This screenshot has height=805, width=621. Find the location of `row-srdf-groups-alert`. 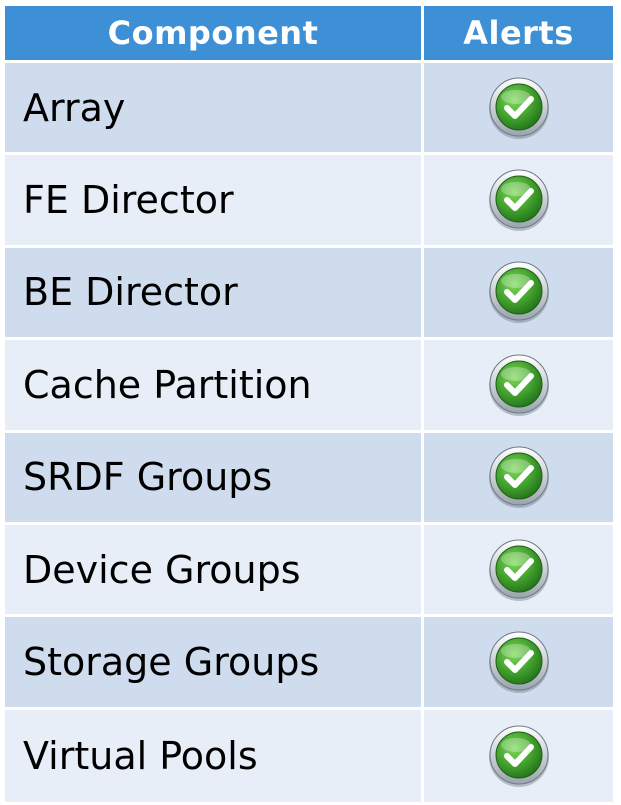

row-srdf-groups-alert is located at coordinates (518, 478).